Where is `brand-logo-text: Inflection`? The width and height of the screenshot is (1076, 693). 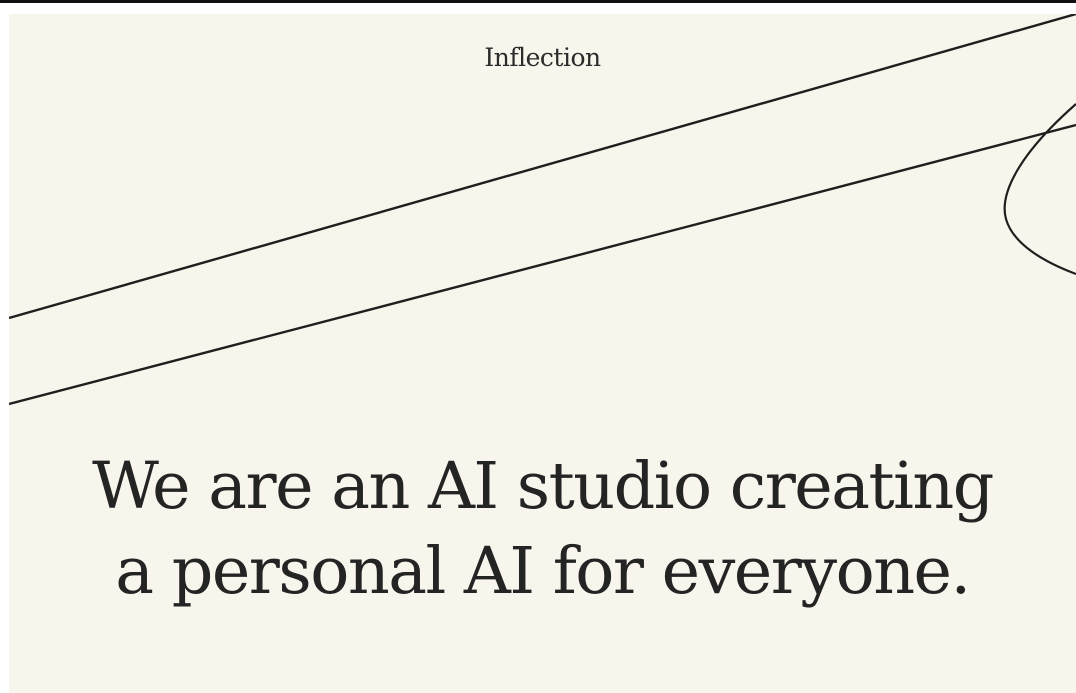 brand-logo-text: Inflection is located at coordinates (542, 58).